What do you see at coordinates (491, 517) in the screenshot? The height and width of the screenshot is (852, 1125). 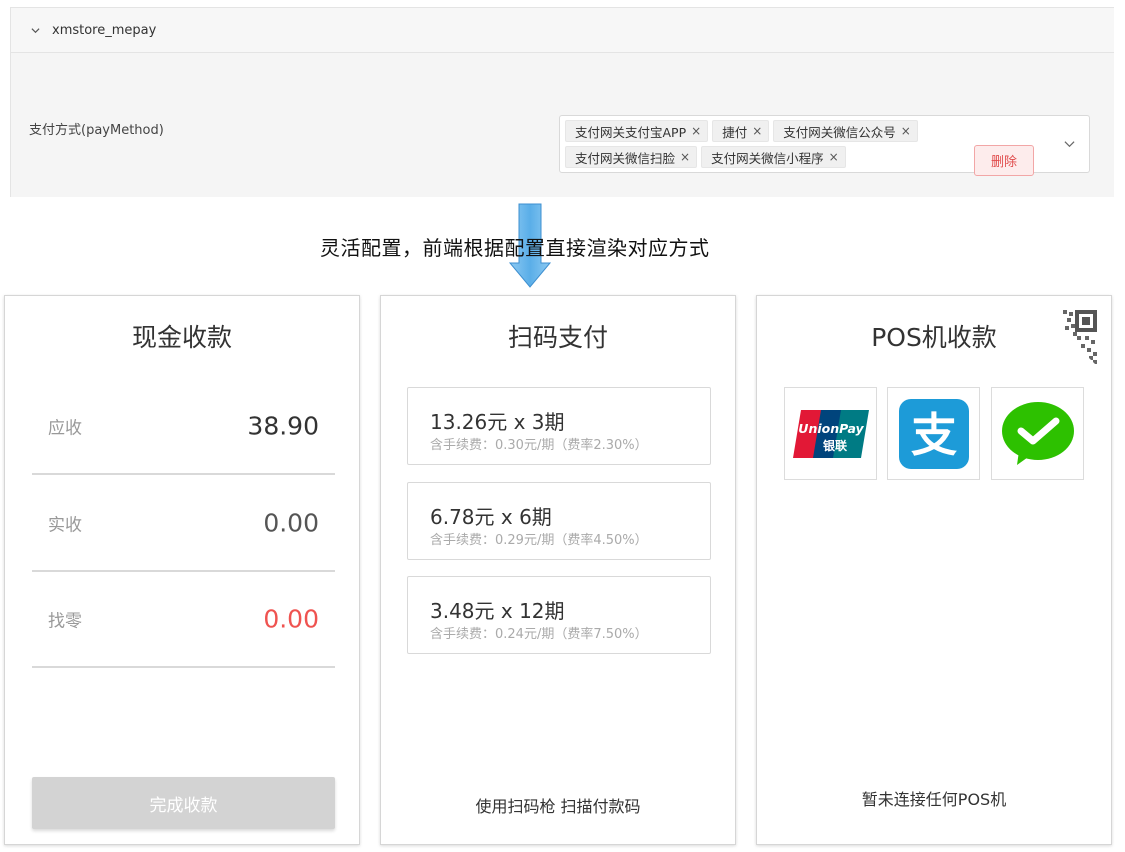 I see `installment-amount: 6.78元 x 6期` at bounding box center [491, 517].